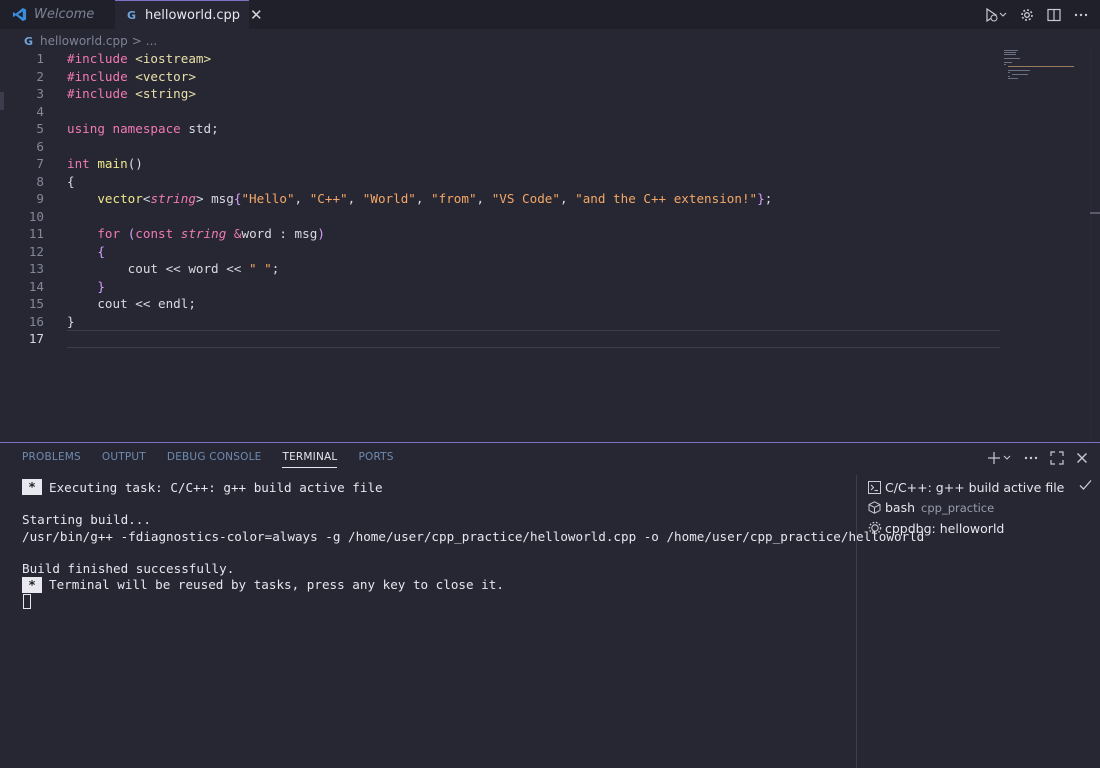 The width and height of the screenshot is (1100, 768). Describe the element at coordinates (550, 14) in the screenshot. I see `editor-tab-bar: Welcome G helloworld.cpp ✕` at that location.